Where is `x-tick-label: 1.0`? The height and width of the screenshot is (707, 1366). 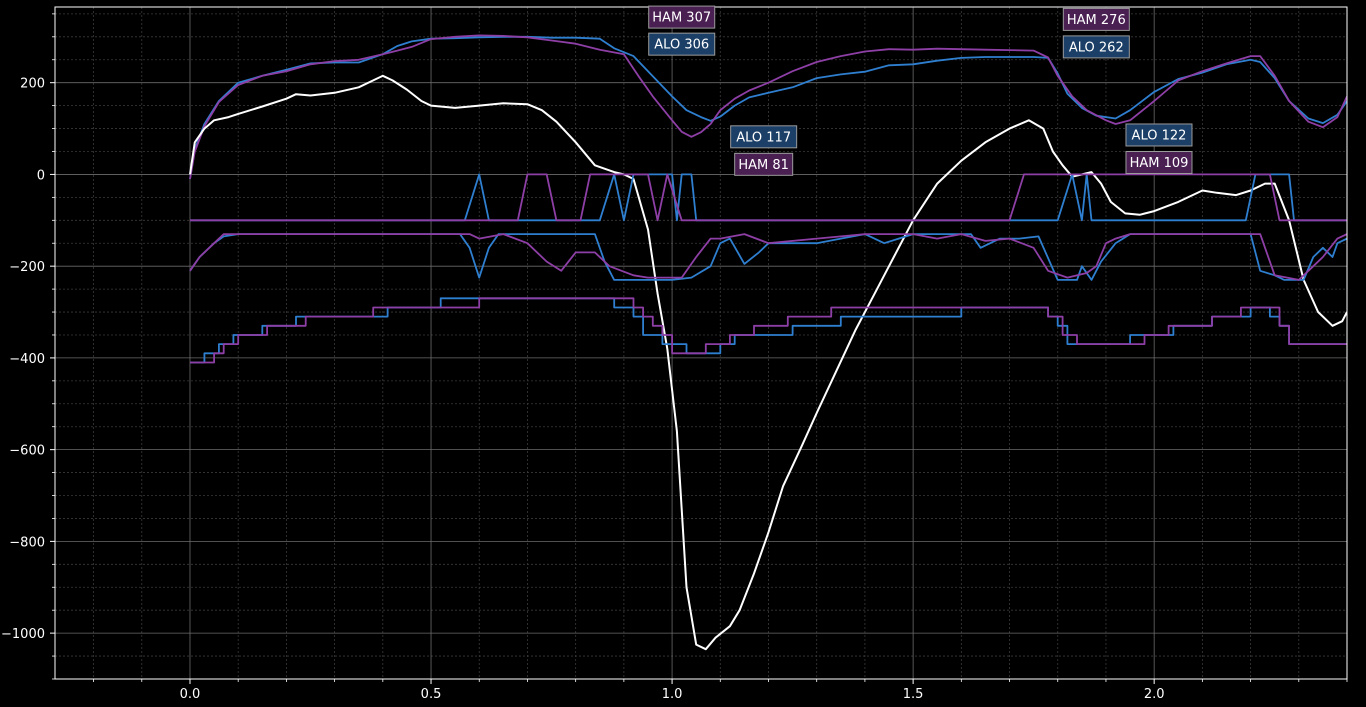
x-tick-label: 1.0 is located at coordinates (672, 694).